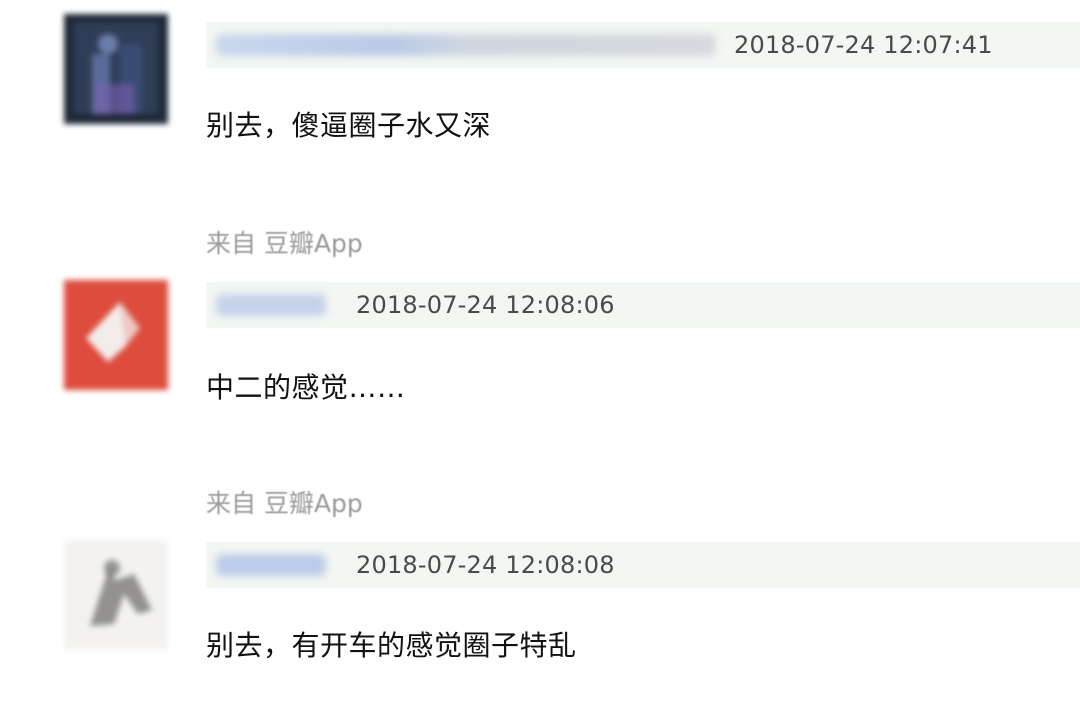 Image resolution: width=1080 pixels, height=707 pixels. What do you see at coordinates (391, 645) in the screenshot?
I see `comment-text: 别去，有开车的感觉圈子特乱` at bounding box center [391, 645].